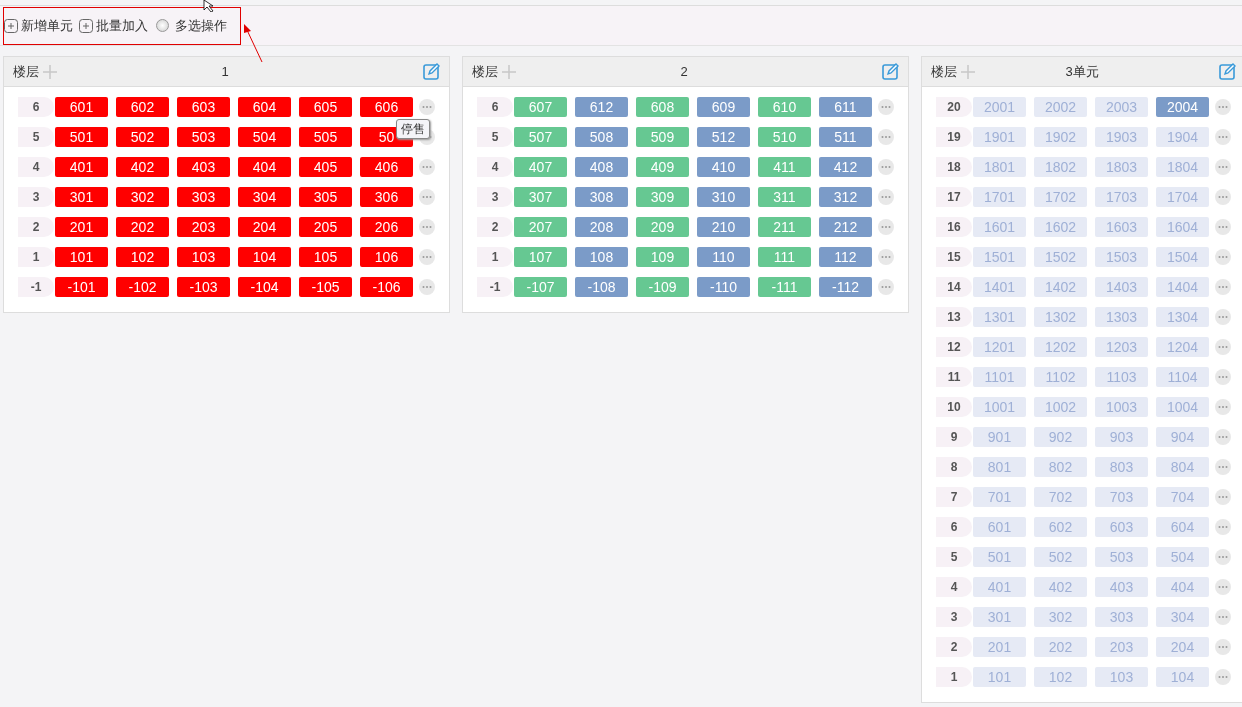 This screenshot has width=1242, height=707. I want to click on unit-tile: 1604, so click(1182, 227).